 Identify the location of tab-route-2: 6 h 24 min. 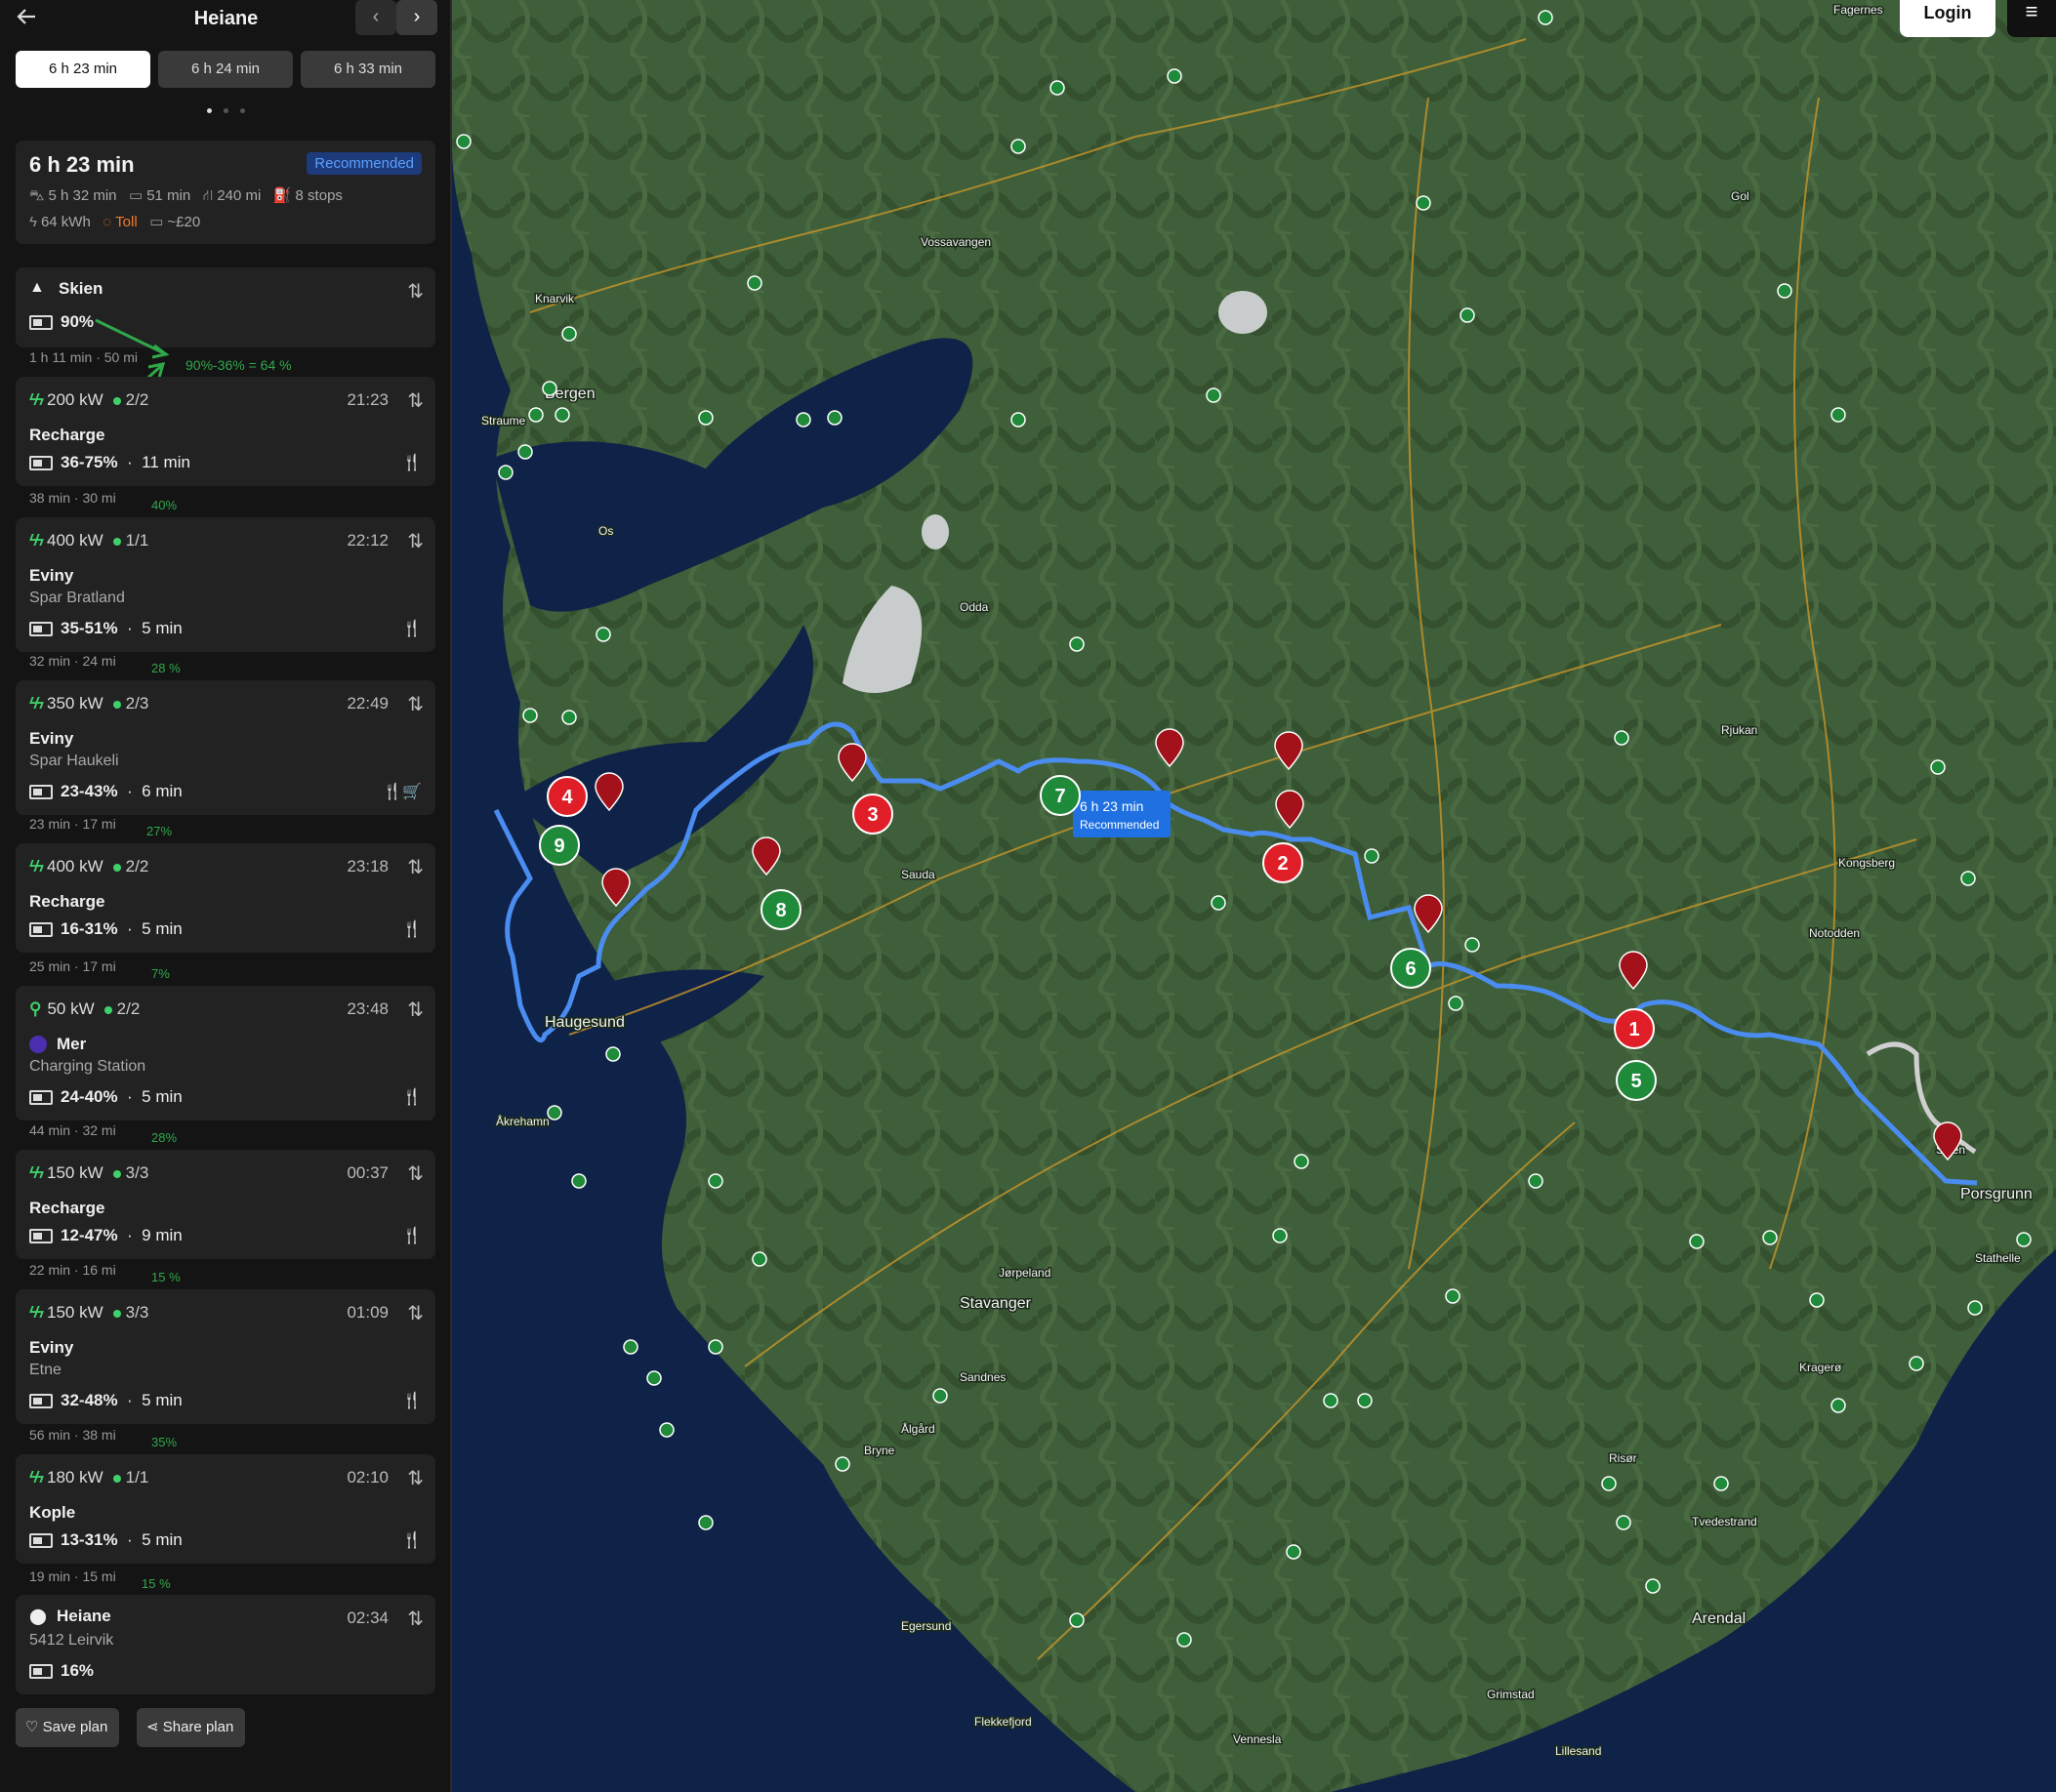
(225, 69).